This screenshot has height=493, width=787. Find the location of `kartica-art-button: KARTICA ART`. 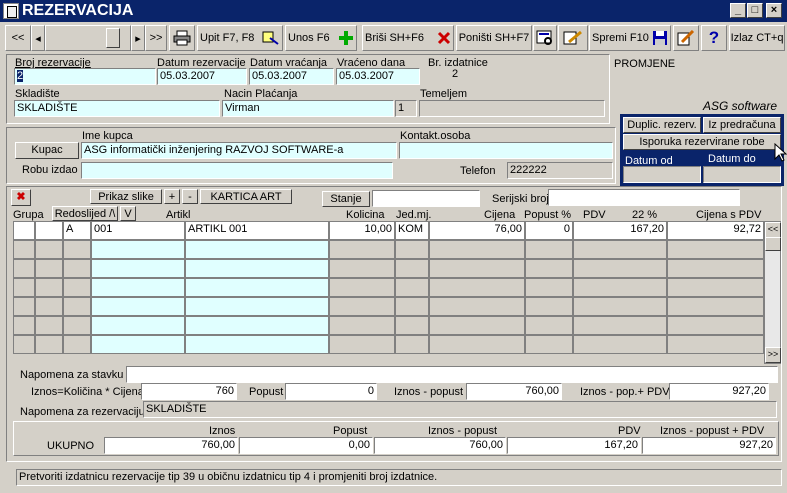

kartica-art-button: KARTICA ART is located at coordinates (246, 196).